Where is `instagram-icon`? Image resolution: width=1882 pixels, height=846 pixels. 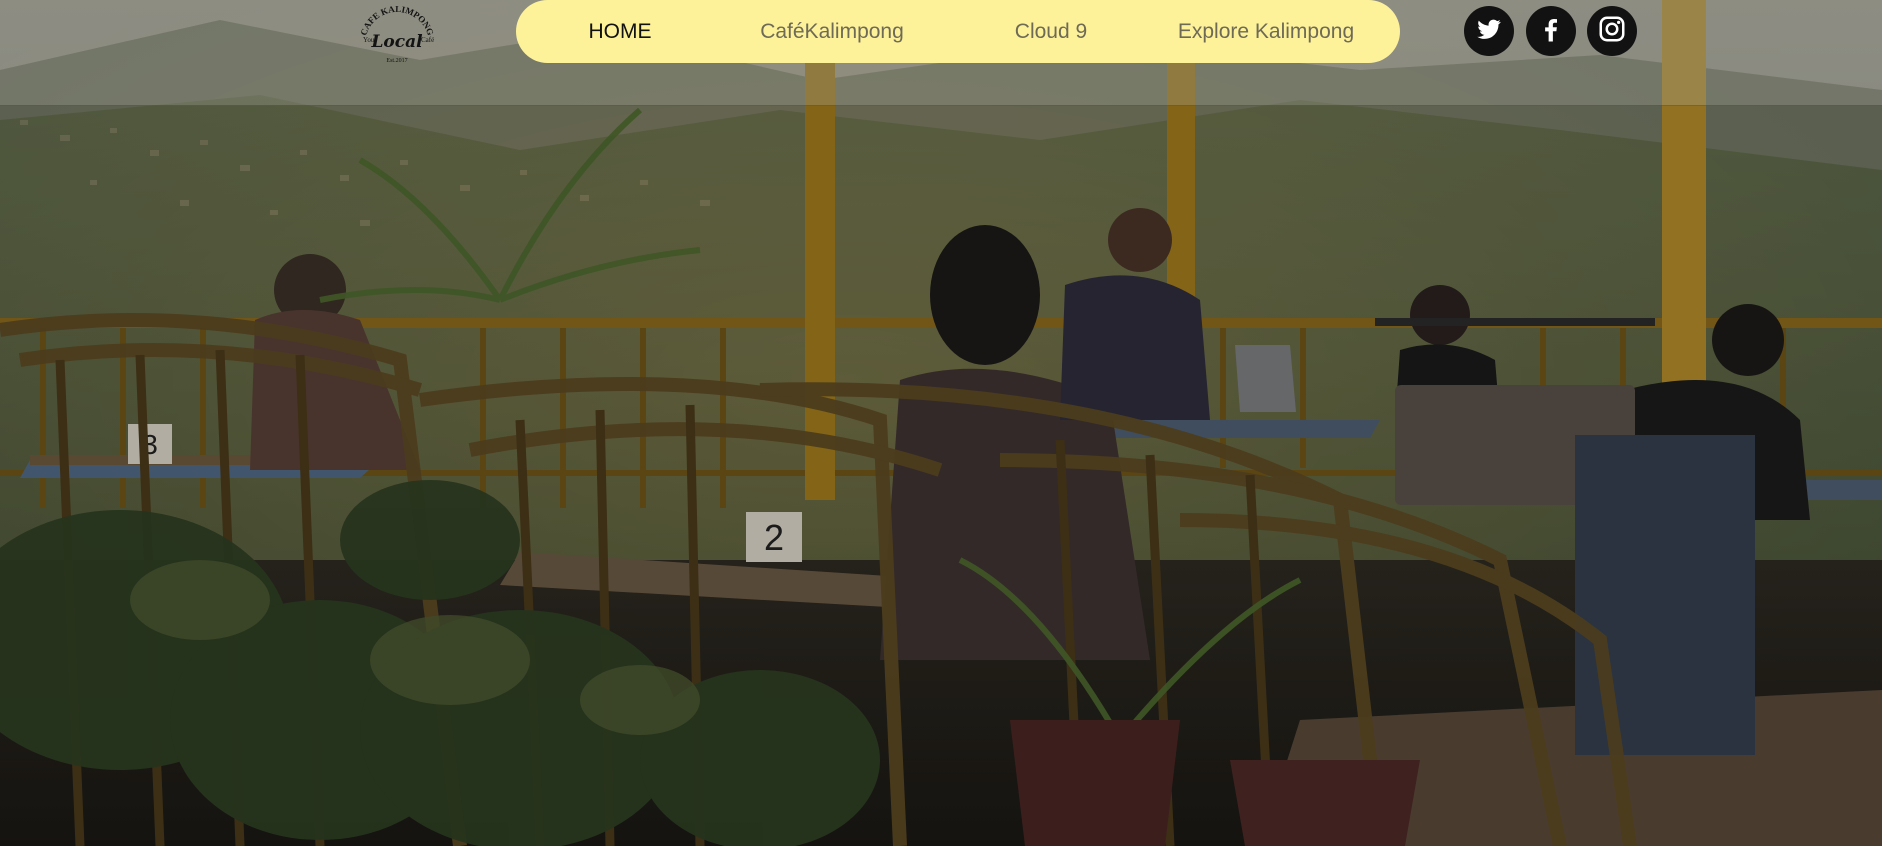
instagram-icon is located at coordinates (1612, 31).